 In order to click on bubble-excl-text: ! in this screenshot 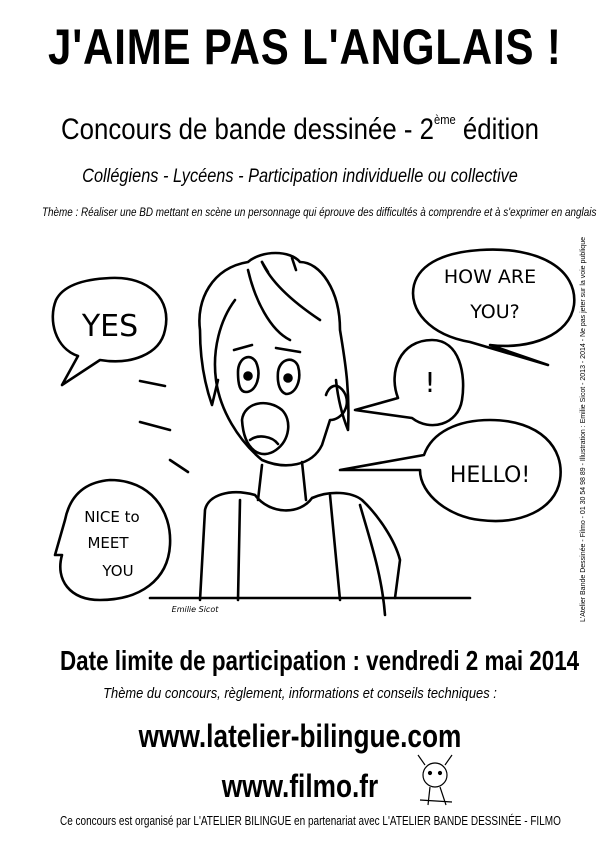, I will do `click(429, 382)`.